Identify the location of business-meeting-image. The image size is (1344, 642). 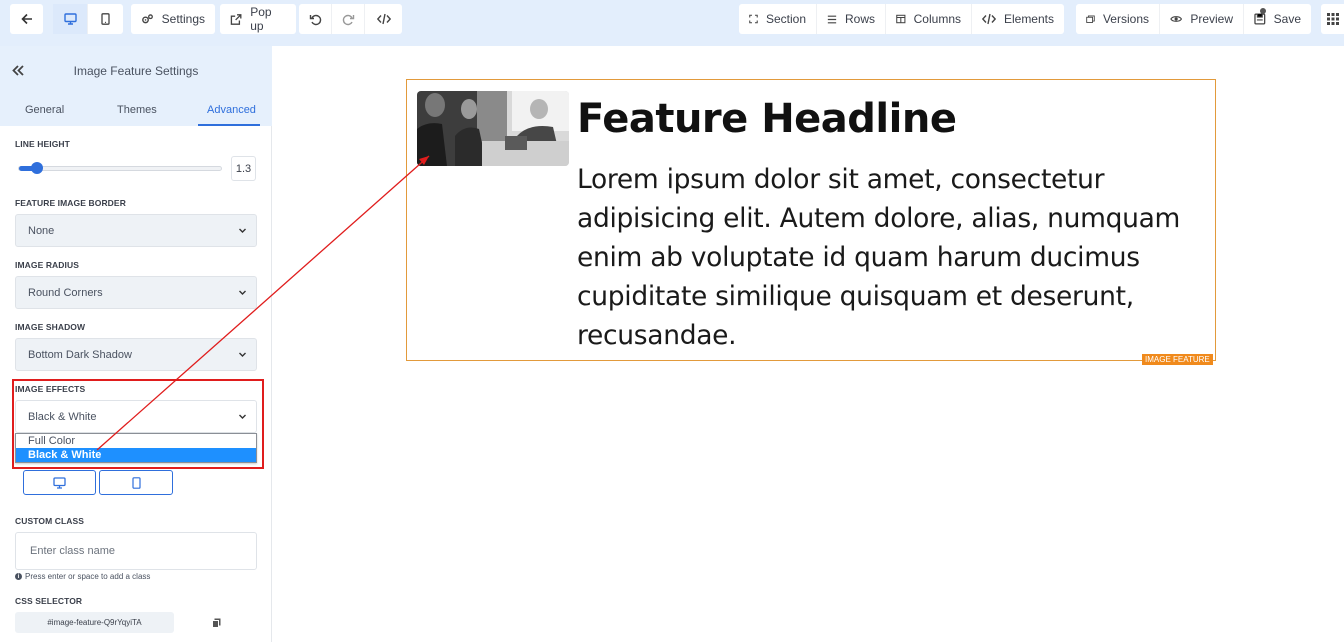
(493, 128).